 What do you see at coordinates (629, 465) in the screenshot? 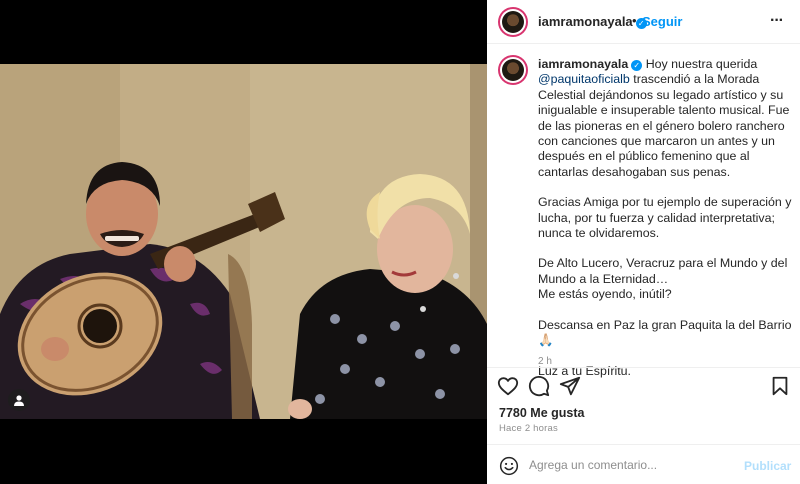
I see `comment-input` at bounding box center [629, 465].